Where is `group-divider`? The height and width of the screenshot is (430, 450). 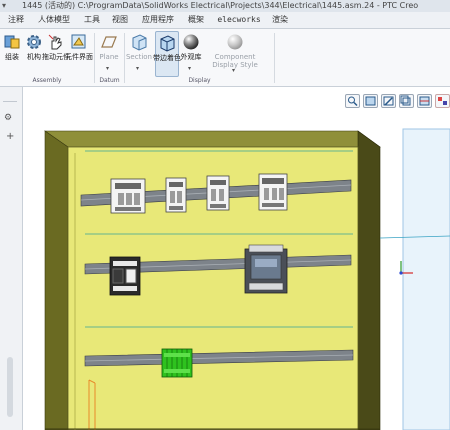 group-divider is located at coordinates (274, 58).